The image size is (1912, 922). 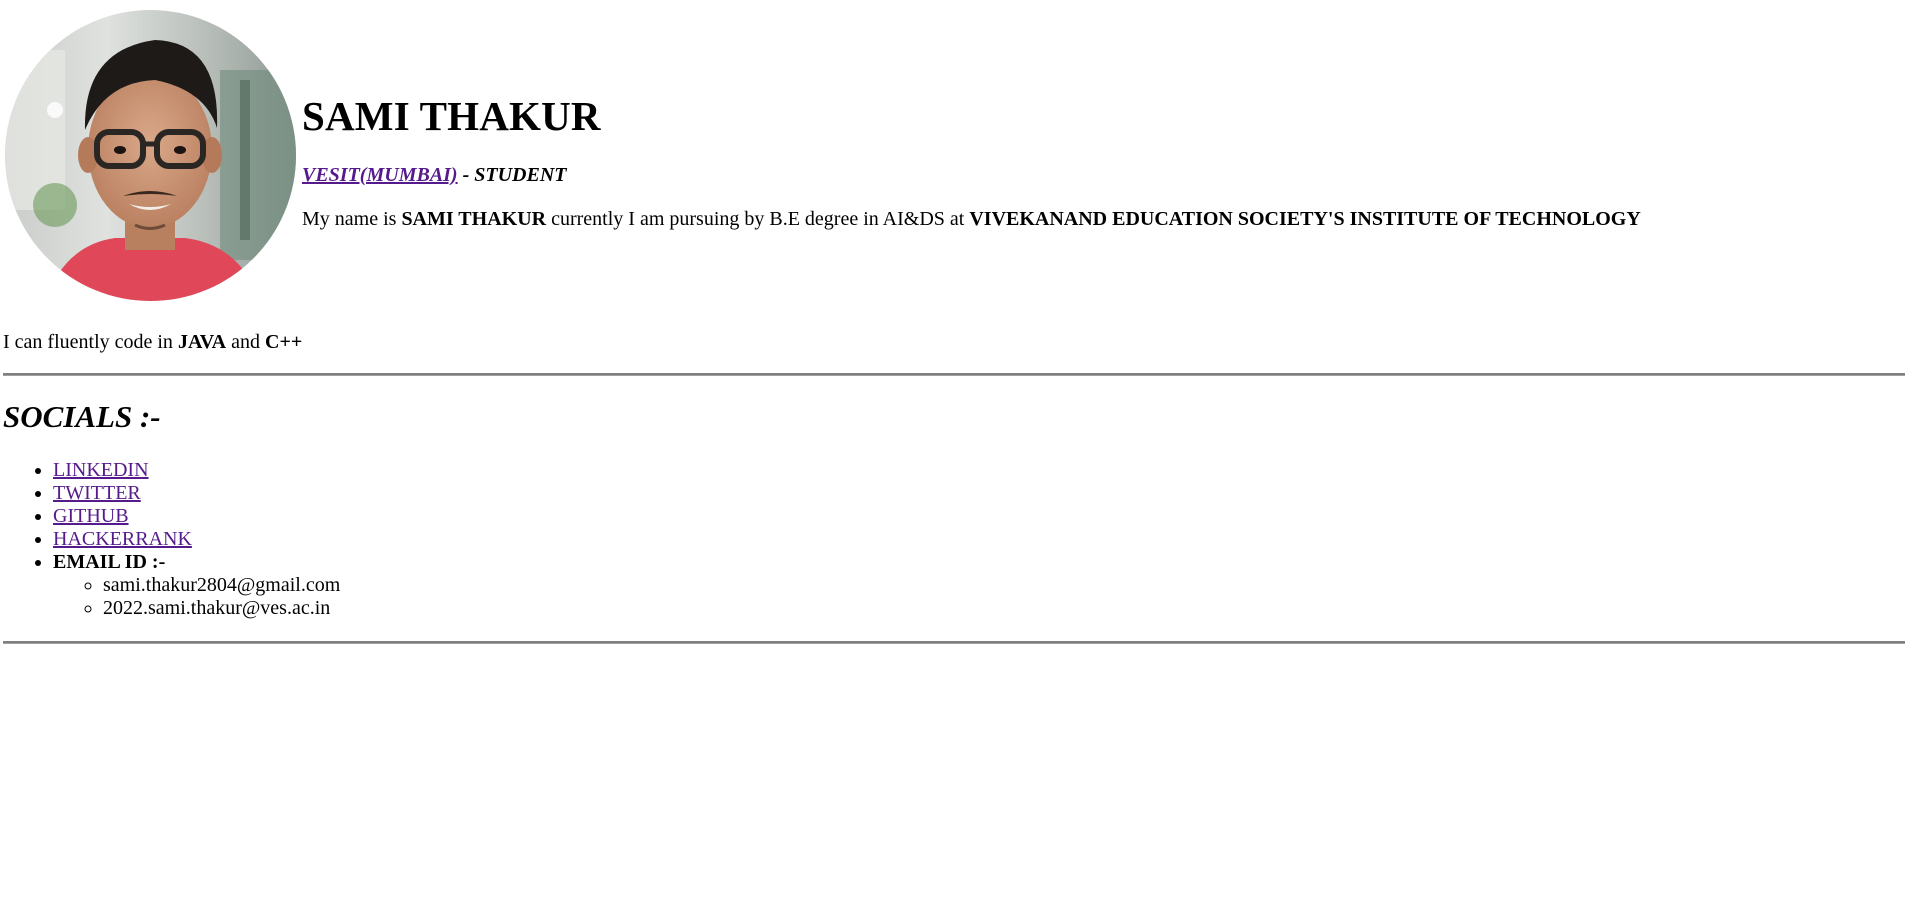 What do you see at coordinates (82, 416) in the screenshot?
I see `socials-heading: SOCIALS :-` at bounding box center [82, 416].